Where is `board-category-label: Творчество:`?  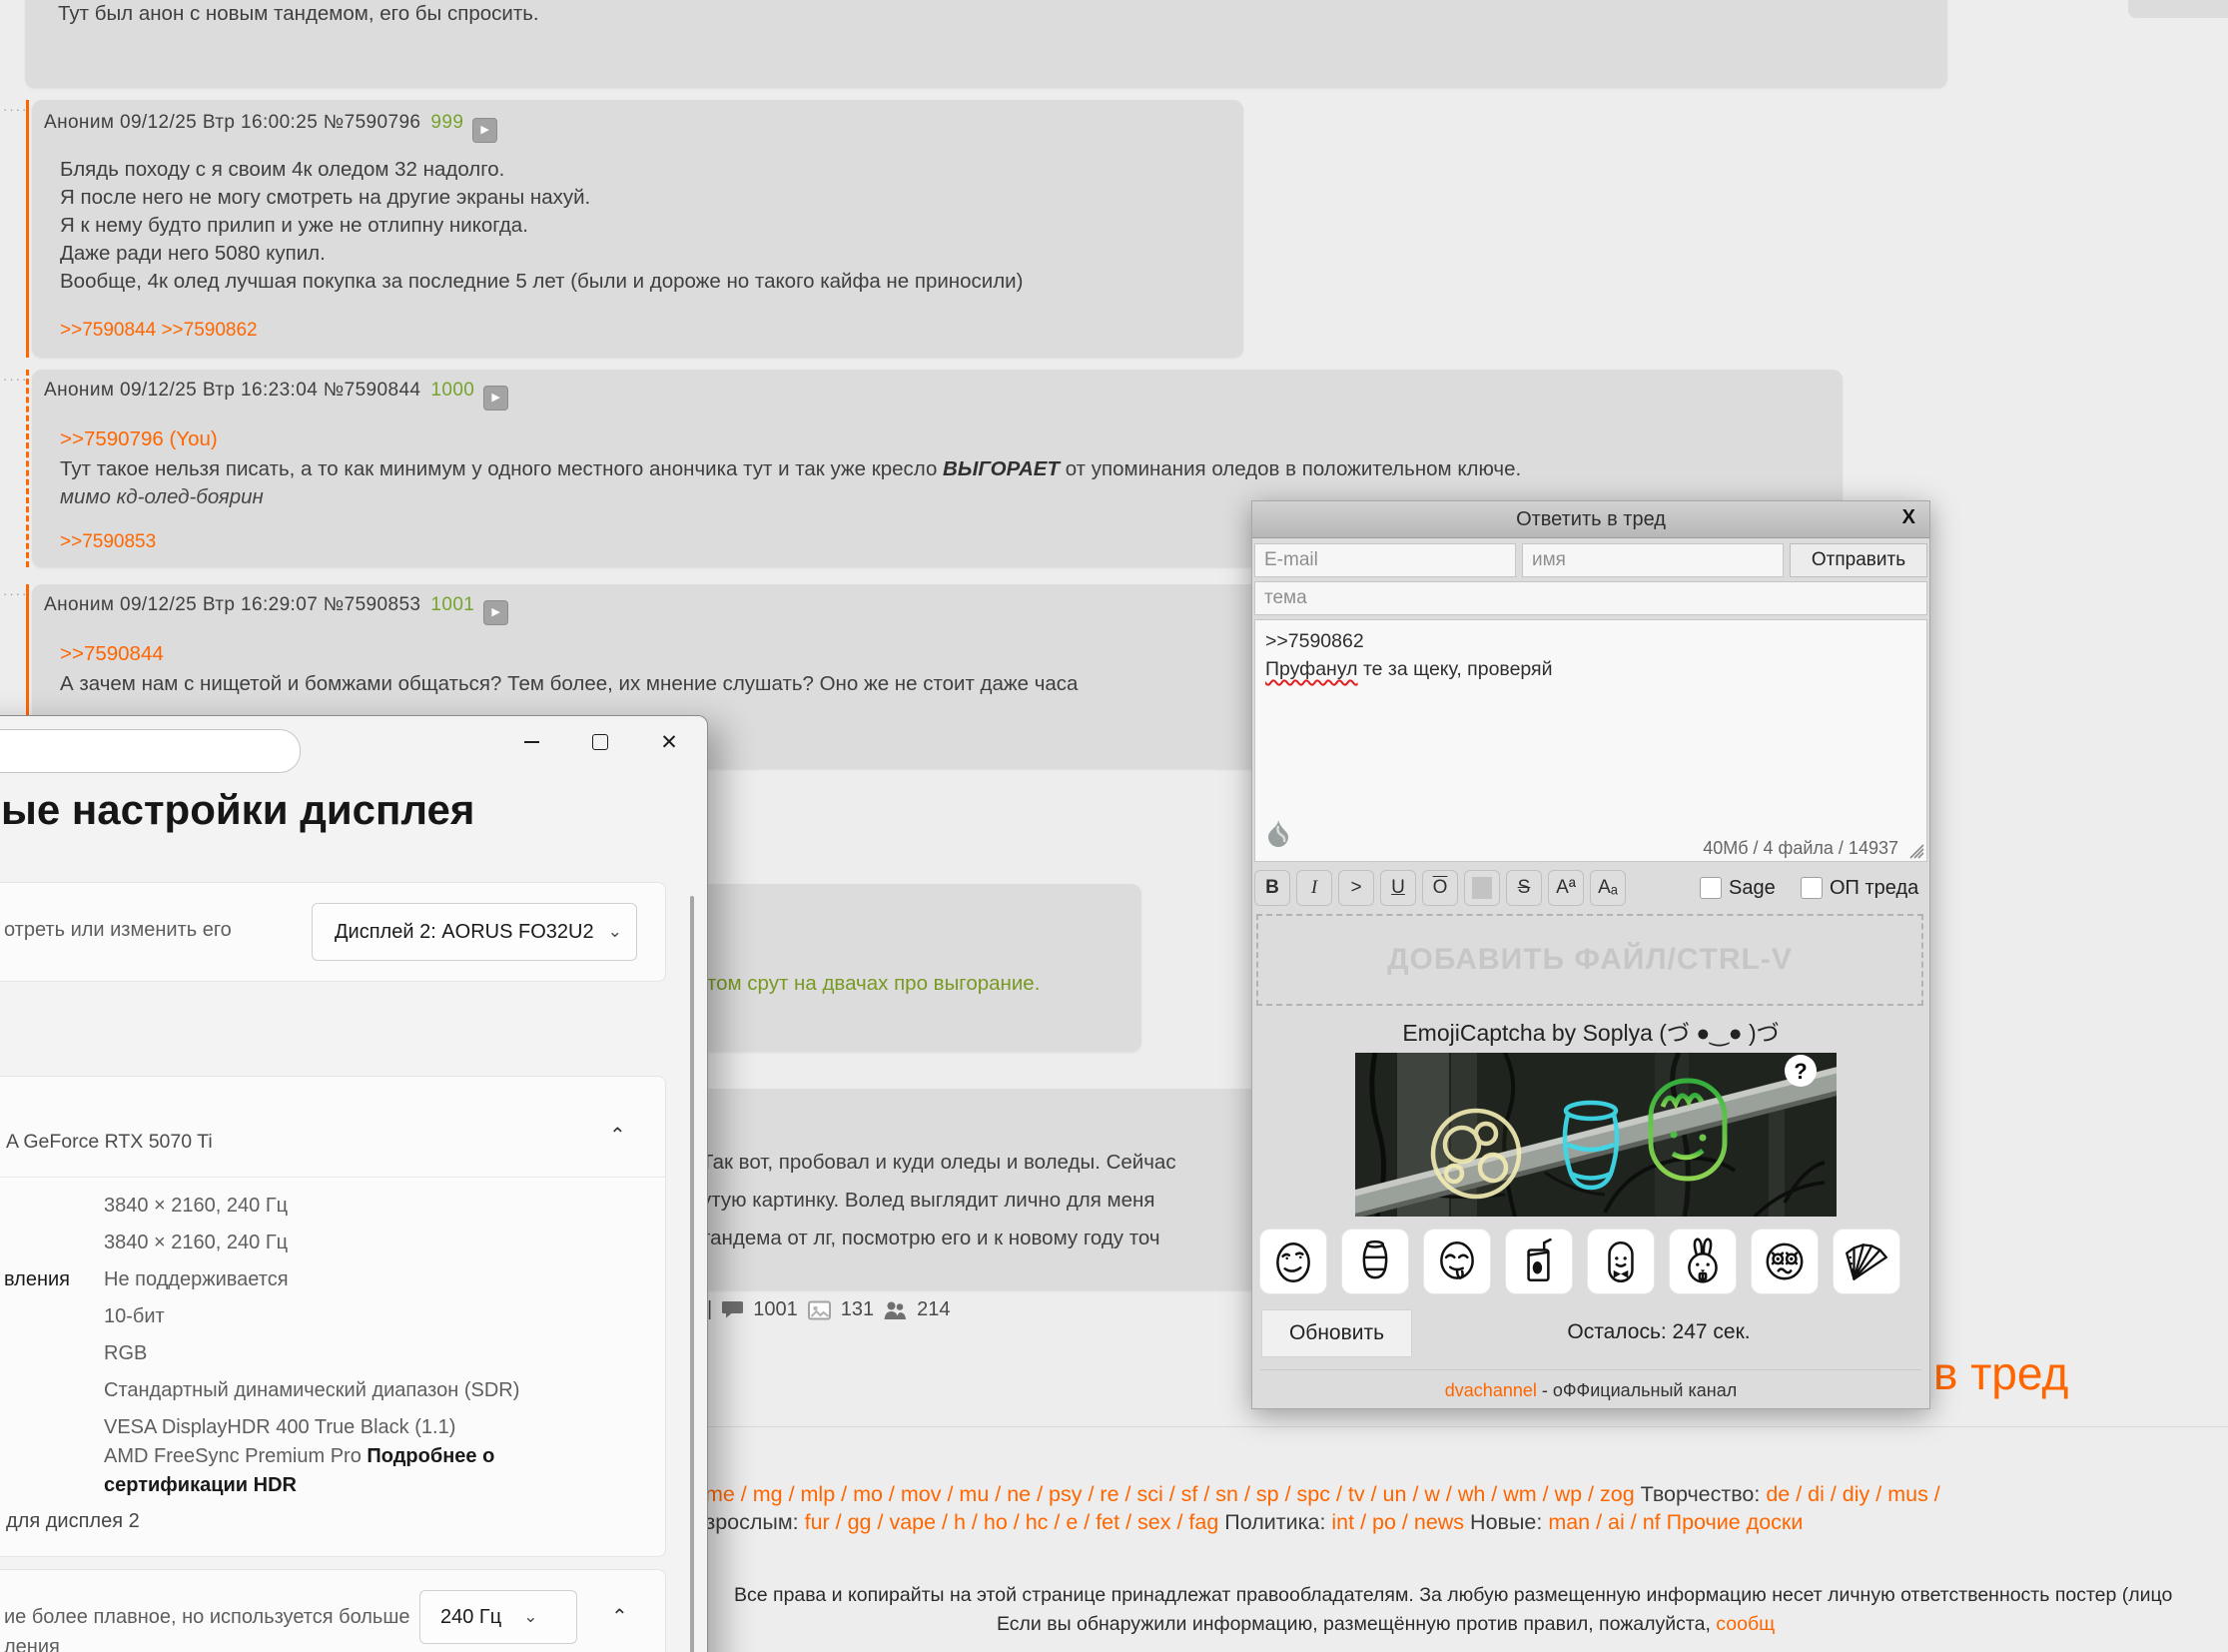
board-category-label: Творчество: is located at coordinates (1700, 1494).